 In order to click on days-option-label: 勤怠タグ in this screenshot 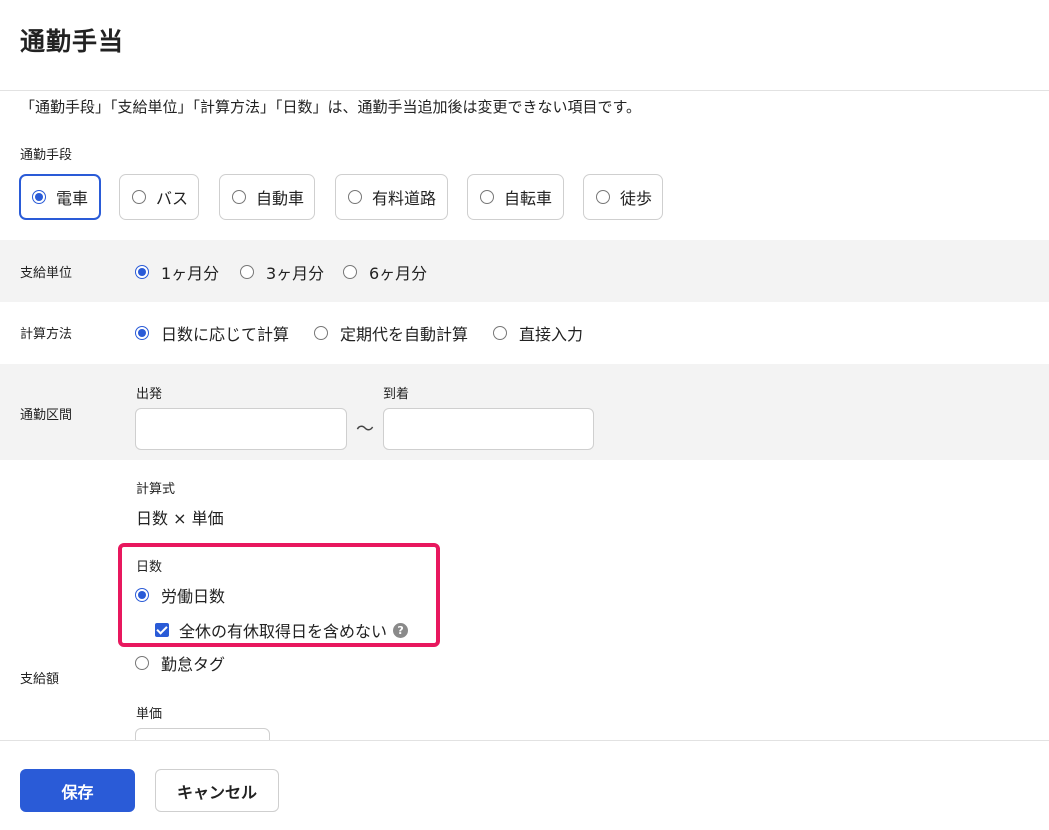, I will do `click(193, 664)`.